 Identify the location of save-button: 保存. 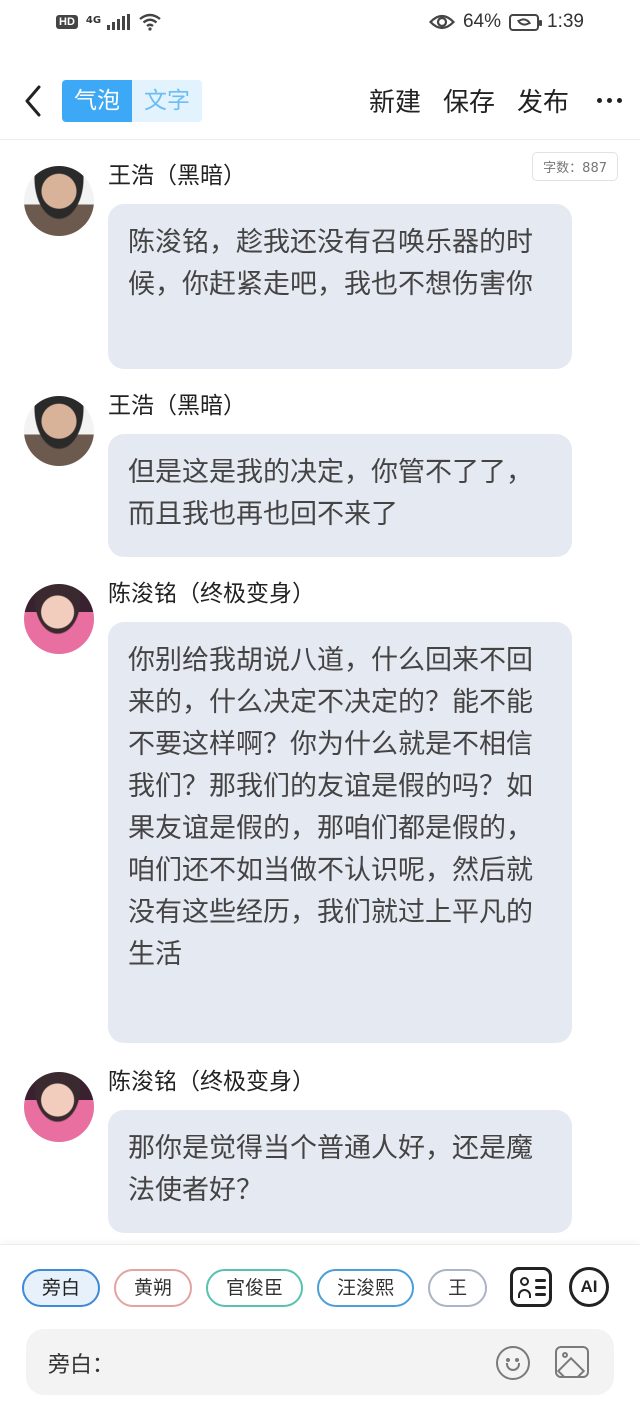
(469, 100).